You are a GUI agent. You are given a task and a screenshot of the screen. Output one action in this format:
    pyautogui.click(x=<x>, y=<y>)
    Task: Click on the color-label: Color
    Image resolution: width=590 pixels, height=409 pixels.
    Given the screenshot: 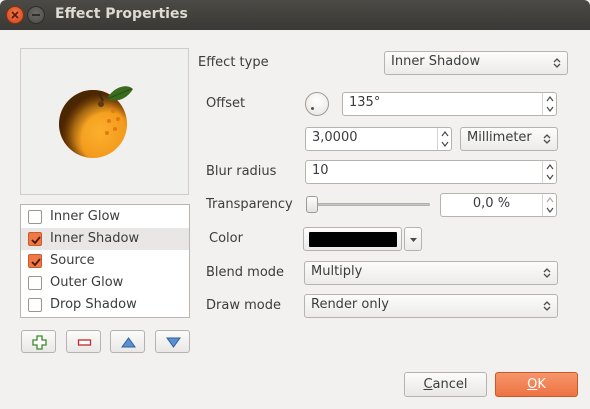 What is the action you would take?
    pyautogui.click(x=226, y=238)
    